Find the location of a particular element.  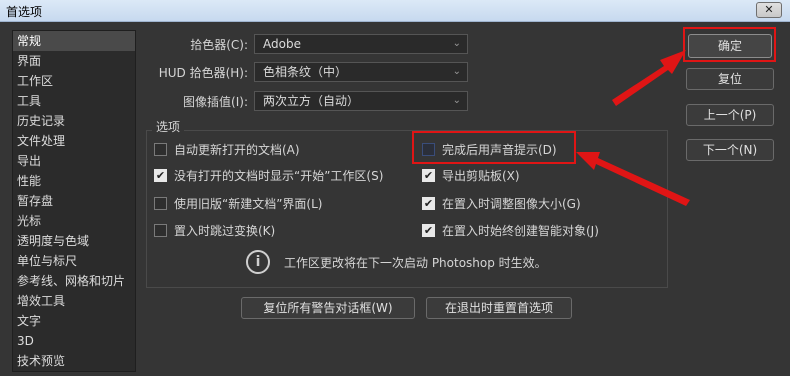

show-start-workspace-checkbox: ✔ 没有打开的文档时显示“开始”工作区(S) is located at coordinates (268, 175).